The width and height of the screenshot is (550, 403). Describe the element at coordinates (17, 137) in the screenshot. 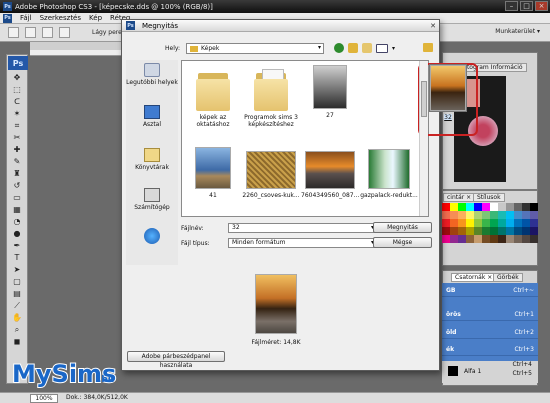

I see `slice-tool-icon: ✂` at that location.